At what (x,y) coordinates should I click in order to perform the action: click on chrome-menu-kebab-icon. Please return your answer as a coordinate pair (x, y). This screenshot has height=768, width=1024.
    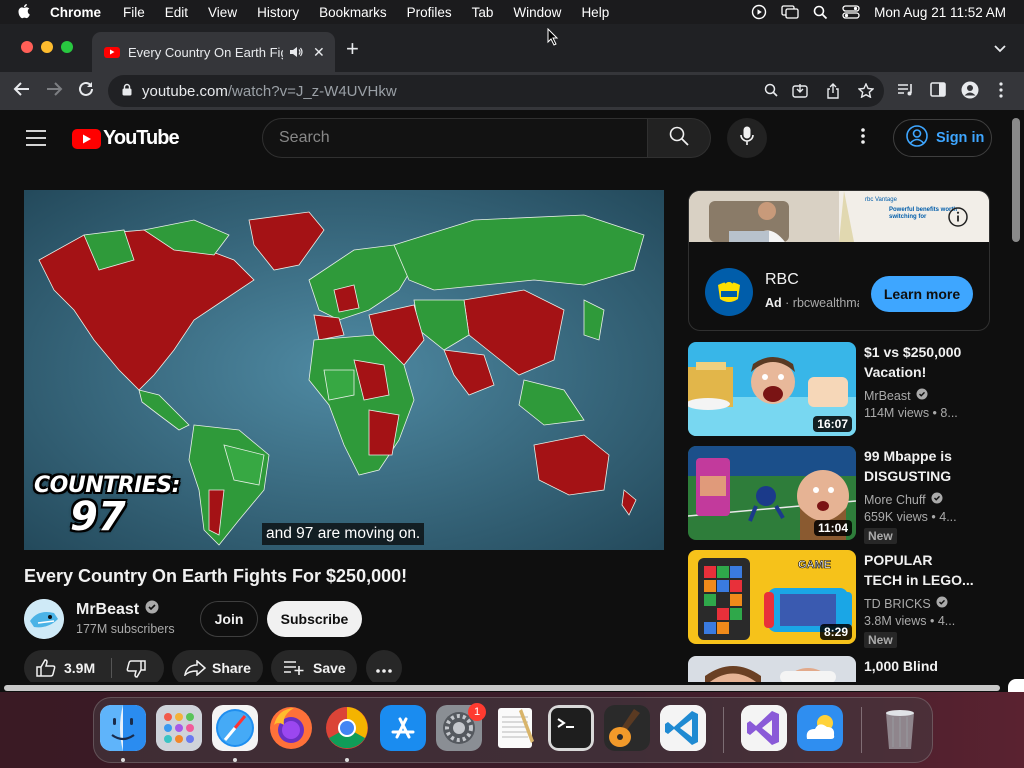
    Looking at the image, I should click on (1001, 92).